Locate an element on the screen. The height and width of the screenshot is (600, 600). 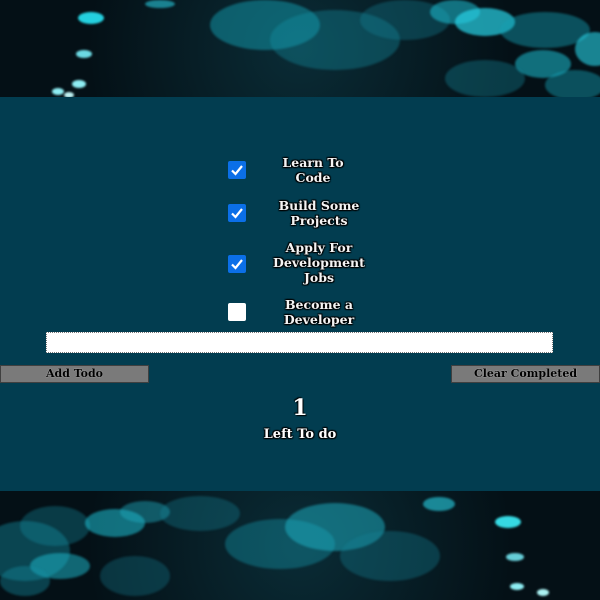
add-todo-button: Add Todo is located at coordinates (74, 374).